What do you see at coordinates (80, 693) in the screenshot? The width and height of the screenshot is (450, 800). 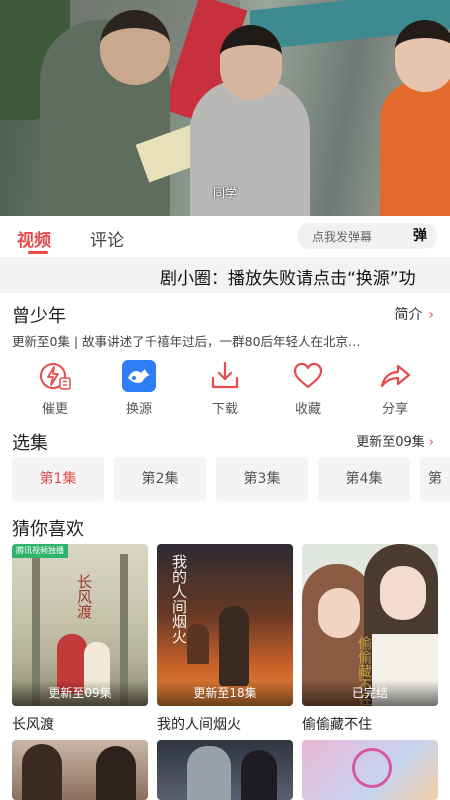 I see `update-badge: 更新至09集` at bounding box center [80, 693].